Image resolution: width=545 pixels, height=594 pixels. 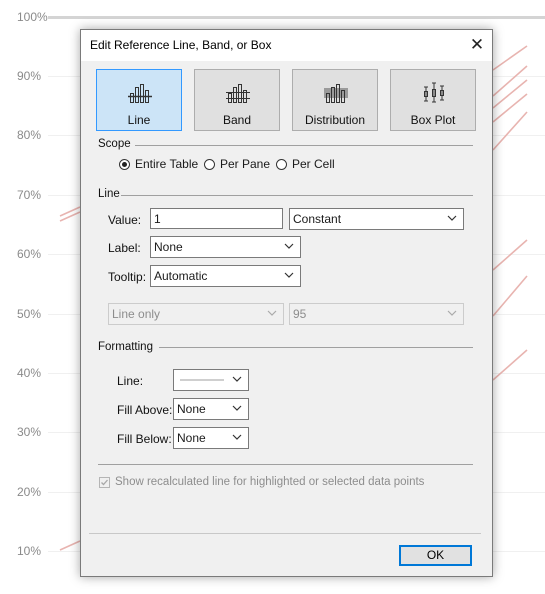 What do you see at coordinates (238, 93) in the screenshot?
I see `band-bar-icon` at bounding box center [238, 93].